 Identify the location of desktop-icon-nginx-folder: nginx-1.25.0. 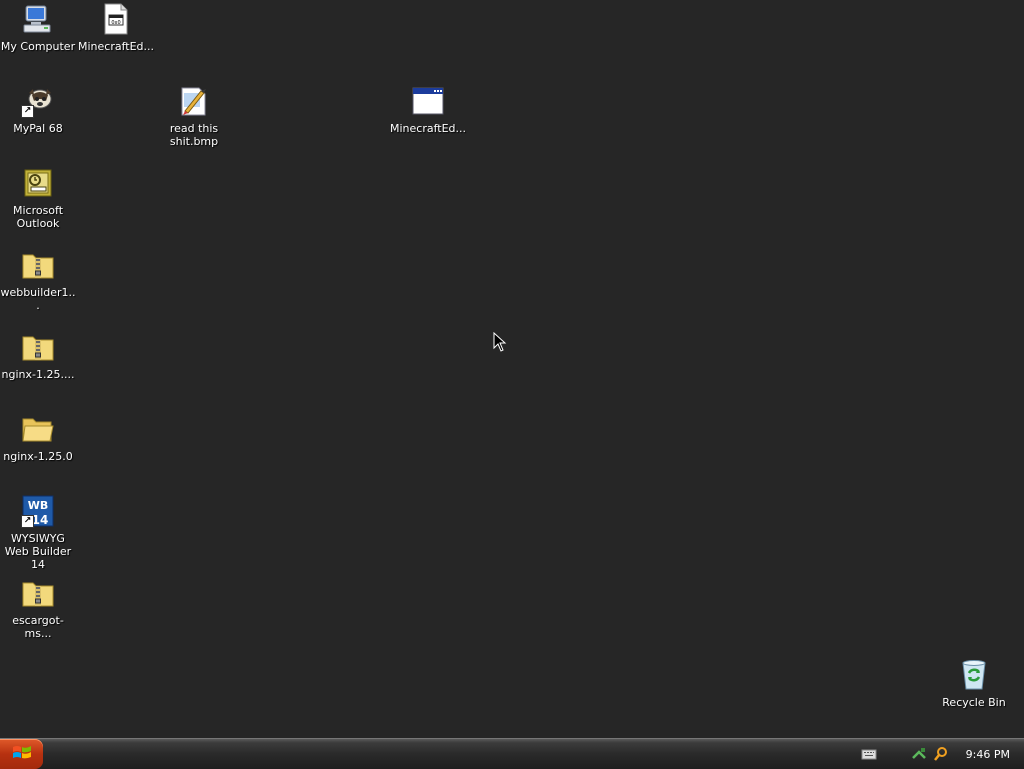
(38, 437).